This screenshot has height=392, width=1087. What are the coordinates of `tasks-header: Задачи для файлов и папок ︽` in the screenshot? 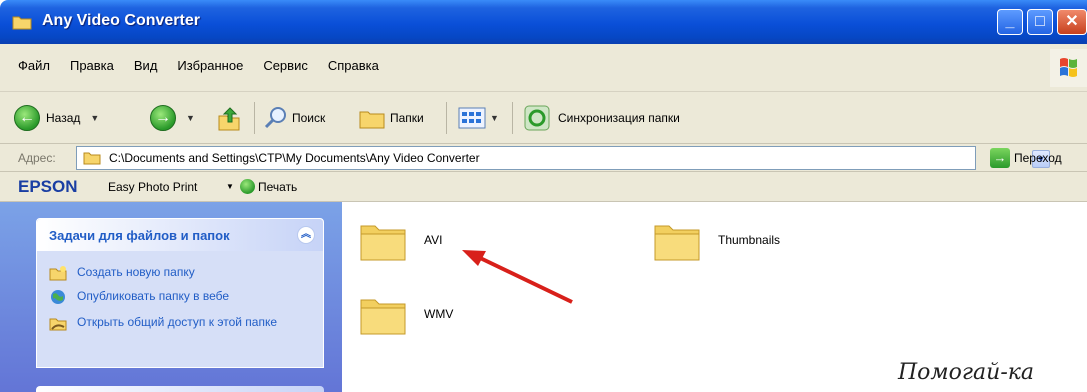 It's located at (180, 235).